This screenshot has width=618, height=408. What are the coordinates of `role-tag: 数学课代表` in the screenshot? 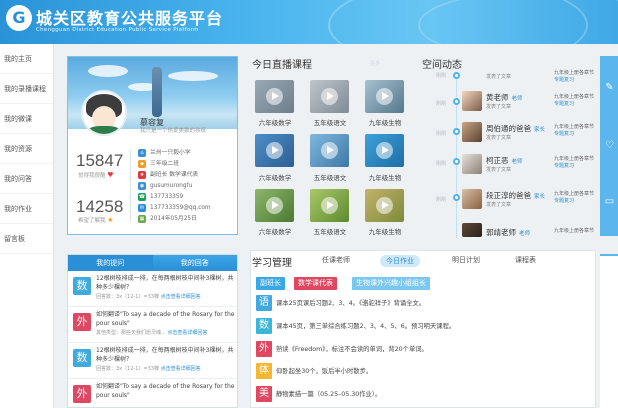 It's located at (315, 283).